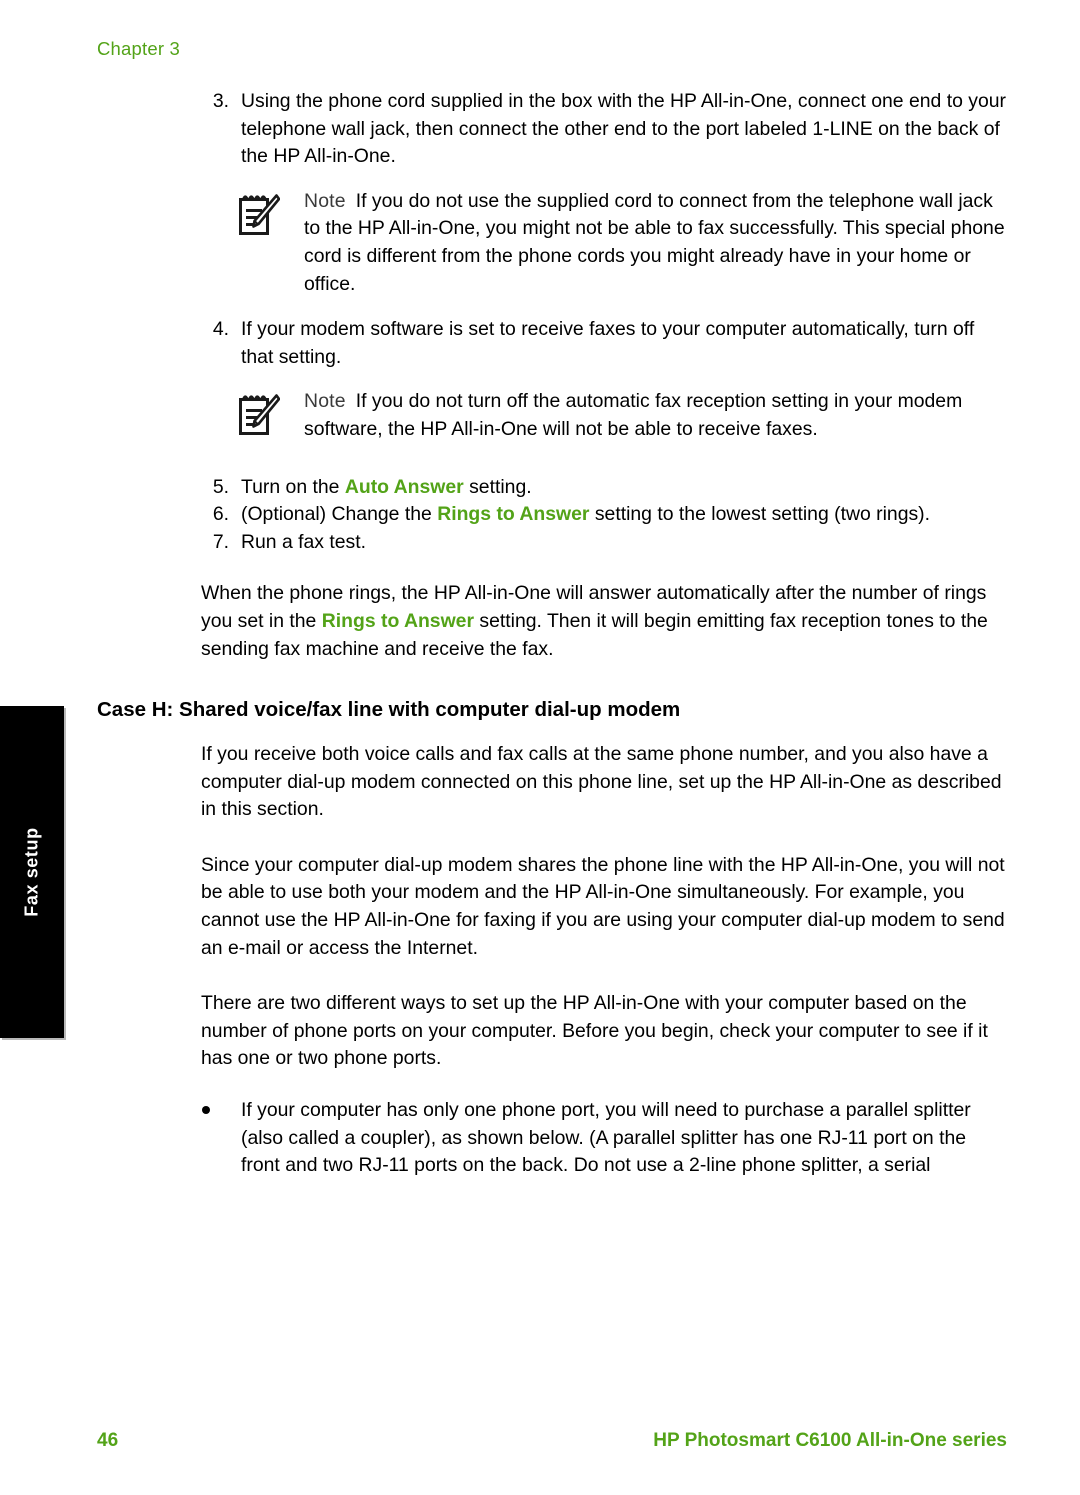  Describe the element at coordinates (830, 1440) in the screenshot. I see `footer-product-title: HP Photosmart C6100 All-in-One series` at that location.